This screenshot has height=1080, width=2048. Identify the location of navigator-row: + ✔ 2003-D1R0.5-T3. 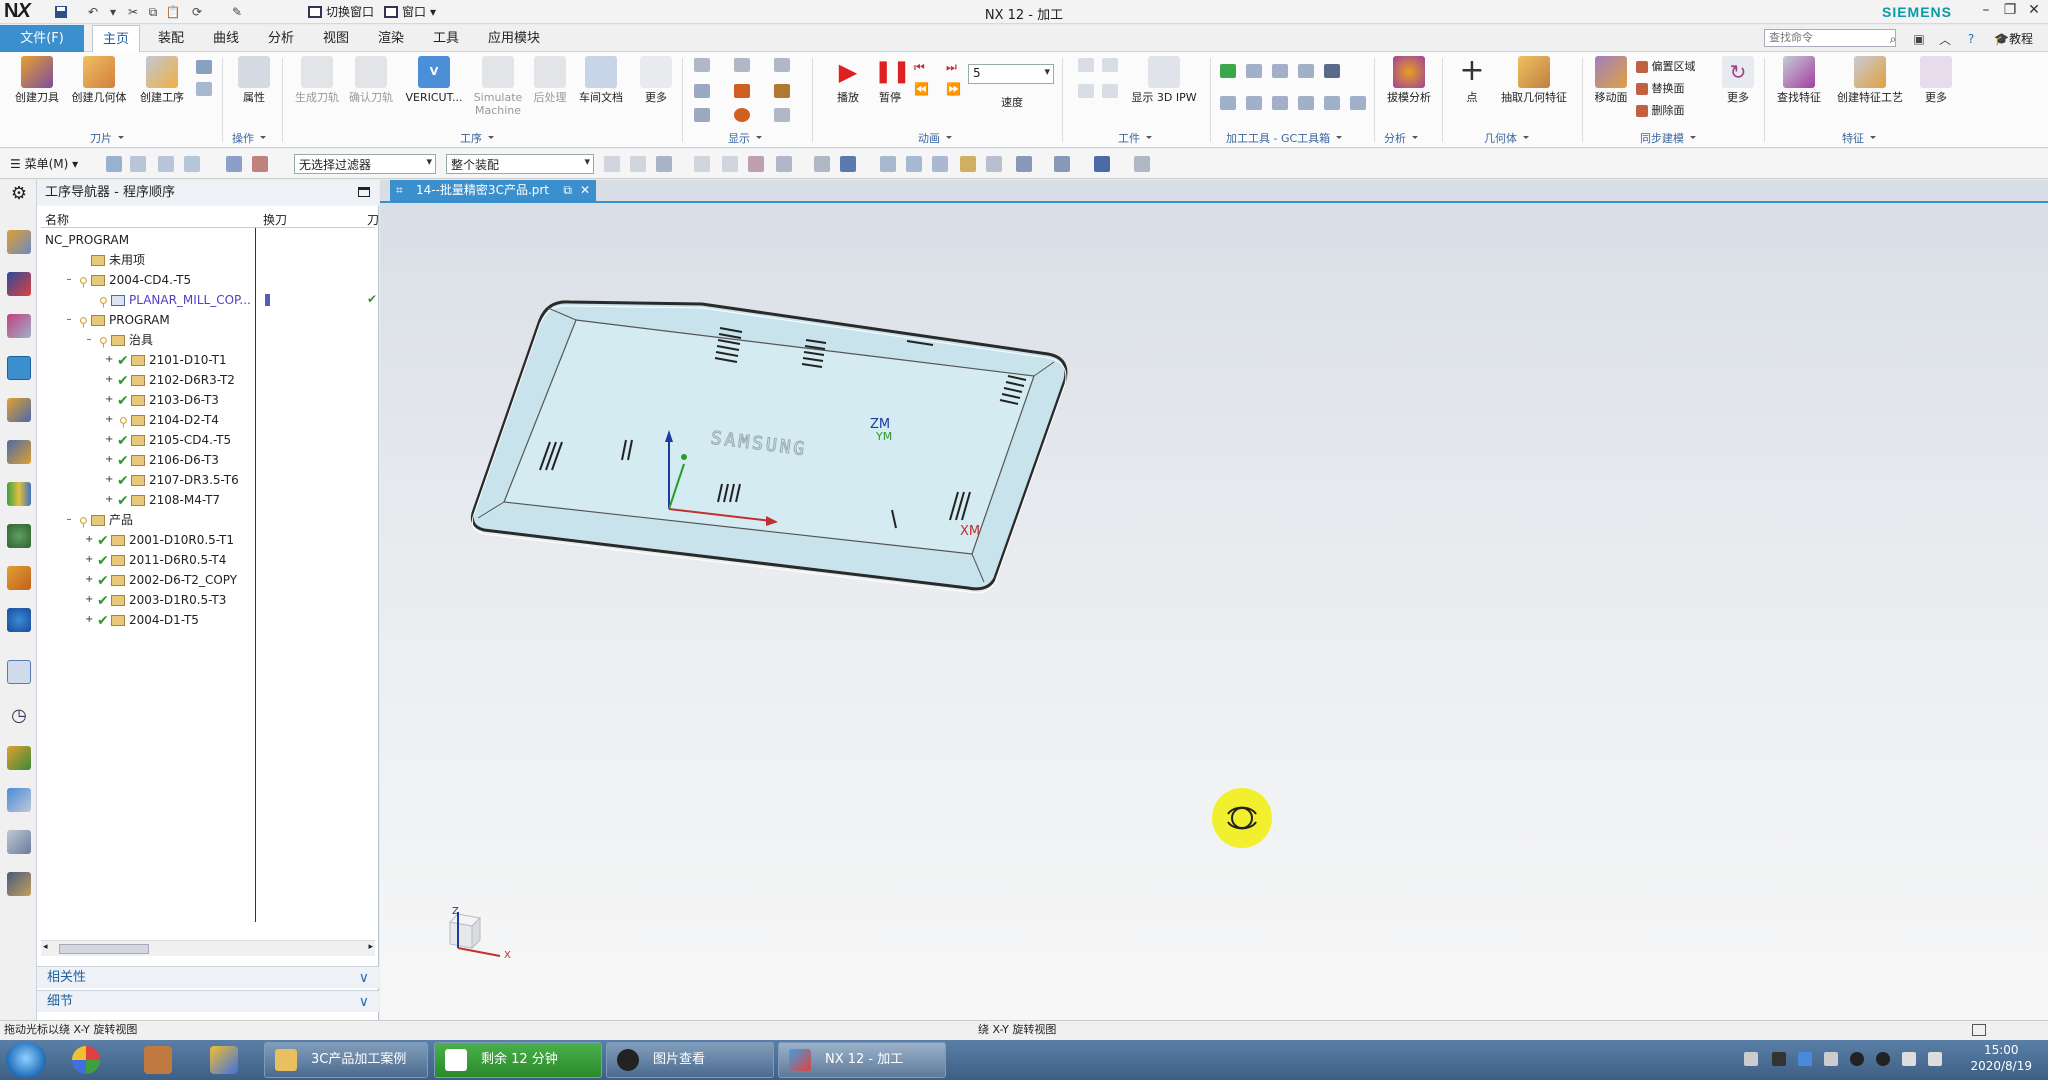
(208, 600).